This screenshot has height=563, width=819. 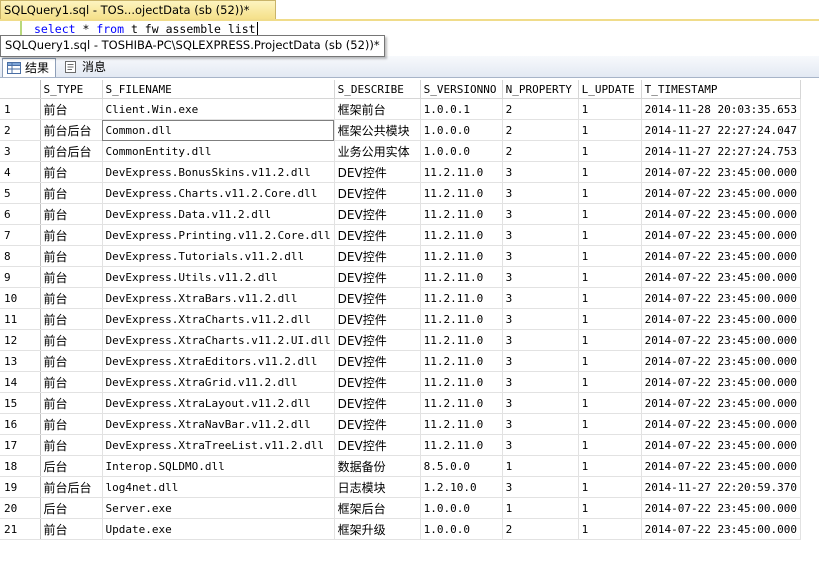 I want to click on grid-cell: DevExpress.Utils.v11.2.dll, so click(x=218, y=277).